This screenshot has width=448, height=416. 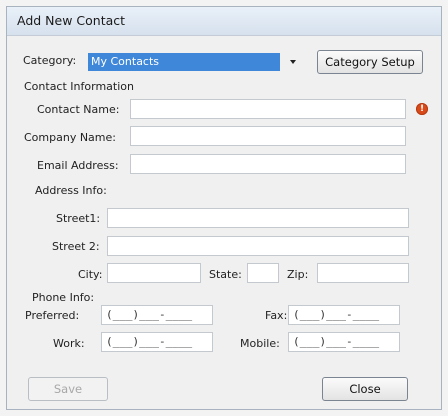 What do you see at coordinates (69, 343) in the screenshot?
I see `work-label: Work:` at bounding box center [69, 343].